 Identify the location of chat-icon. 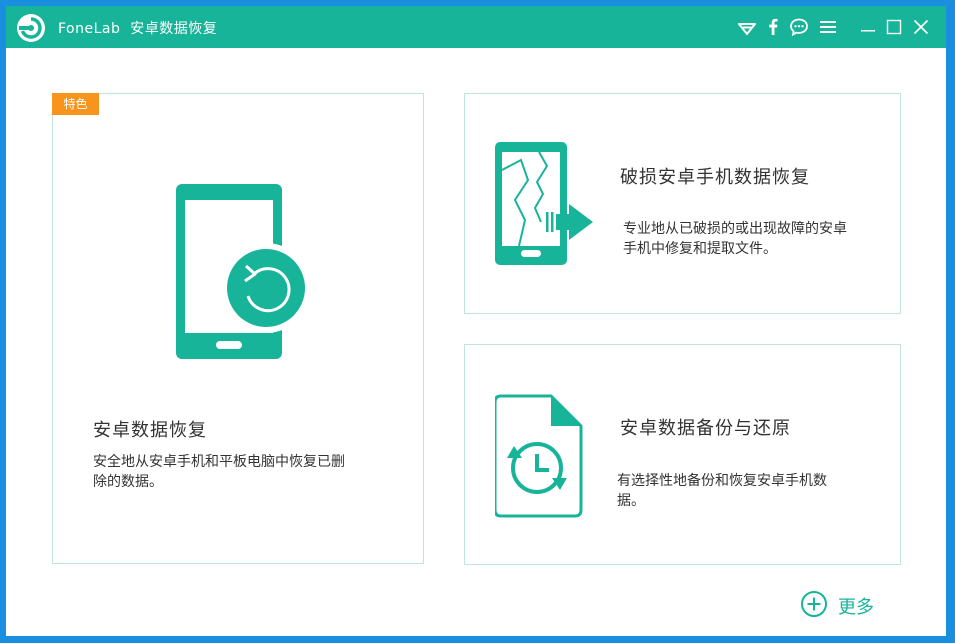
(799, 27).